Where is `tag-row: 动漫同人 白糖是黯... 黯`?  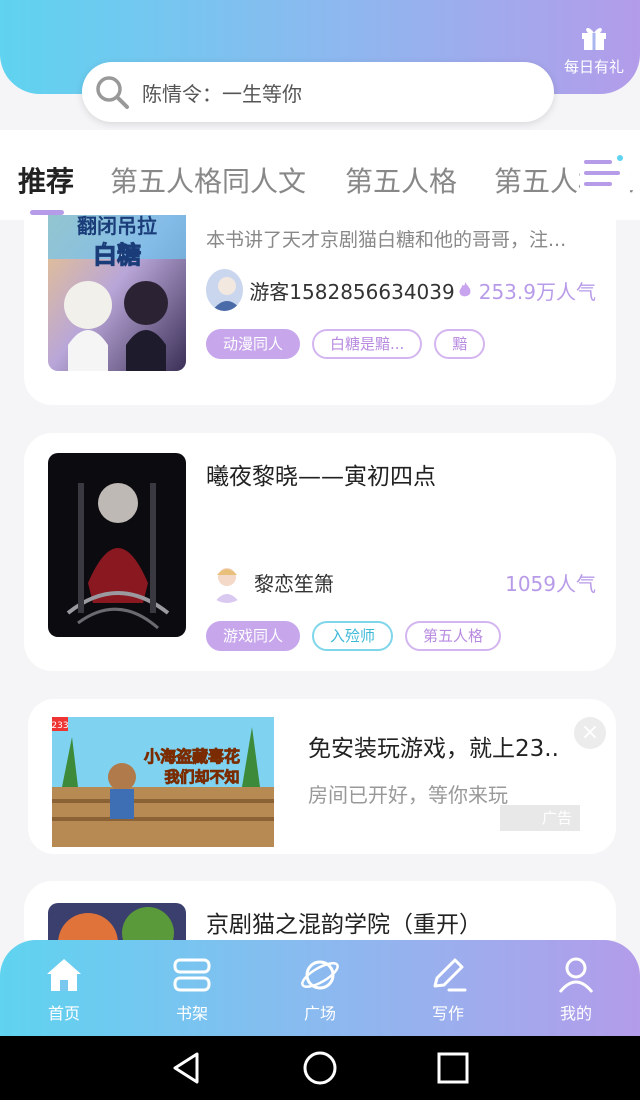
tag-row: 动漫同人 白糖是黯... 黯 is located at coordinates (346, 344).